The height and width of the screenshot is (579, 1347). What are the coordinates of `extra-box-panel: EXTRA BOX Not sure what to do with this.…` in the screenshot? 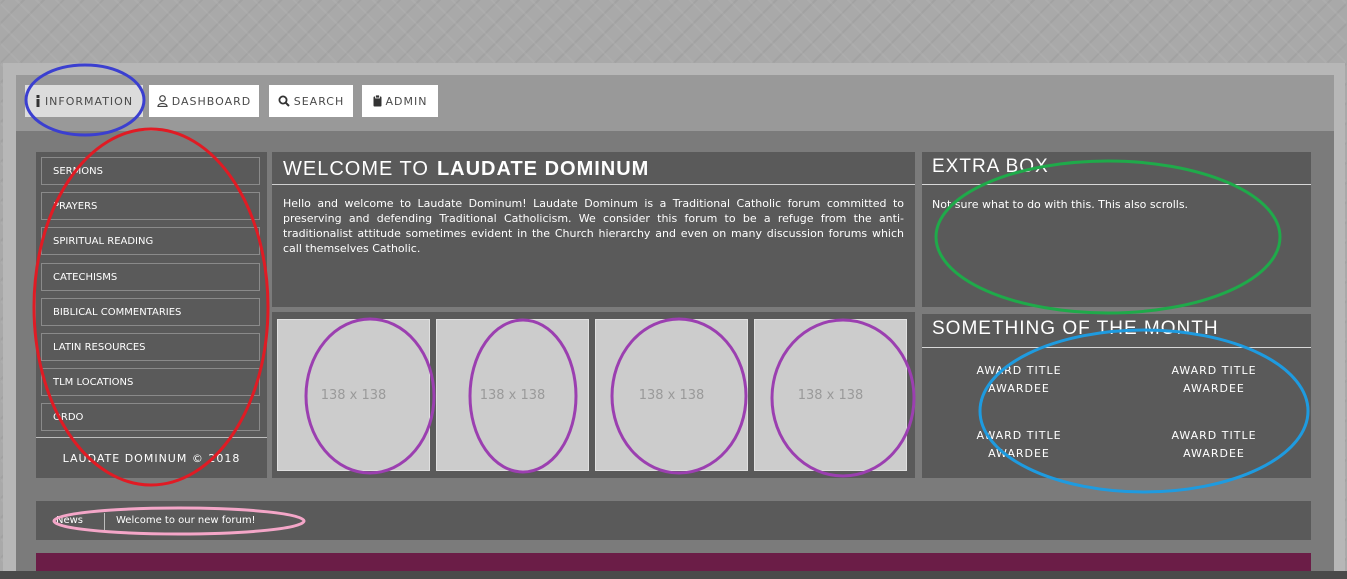 It's located at (1116, 229).